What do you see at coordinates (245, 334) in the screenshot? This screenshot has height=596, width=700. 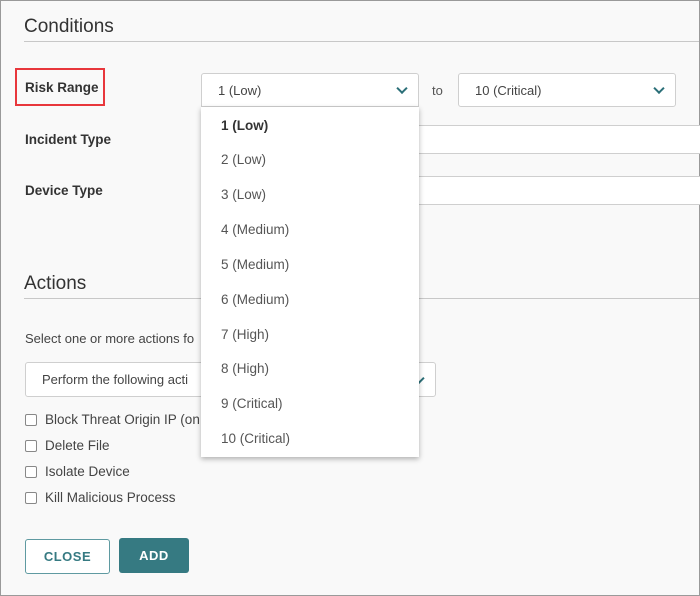 I see `menu-option: 7 (High)` at bounding box center [245, 334].